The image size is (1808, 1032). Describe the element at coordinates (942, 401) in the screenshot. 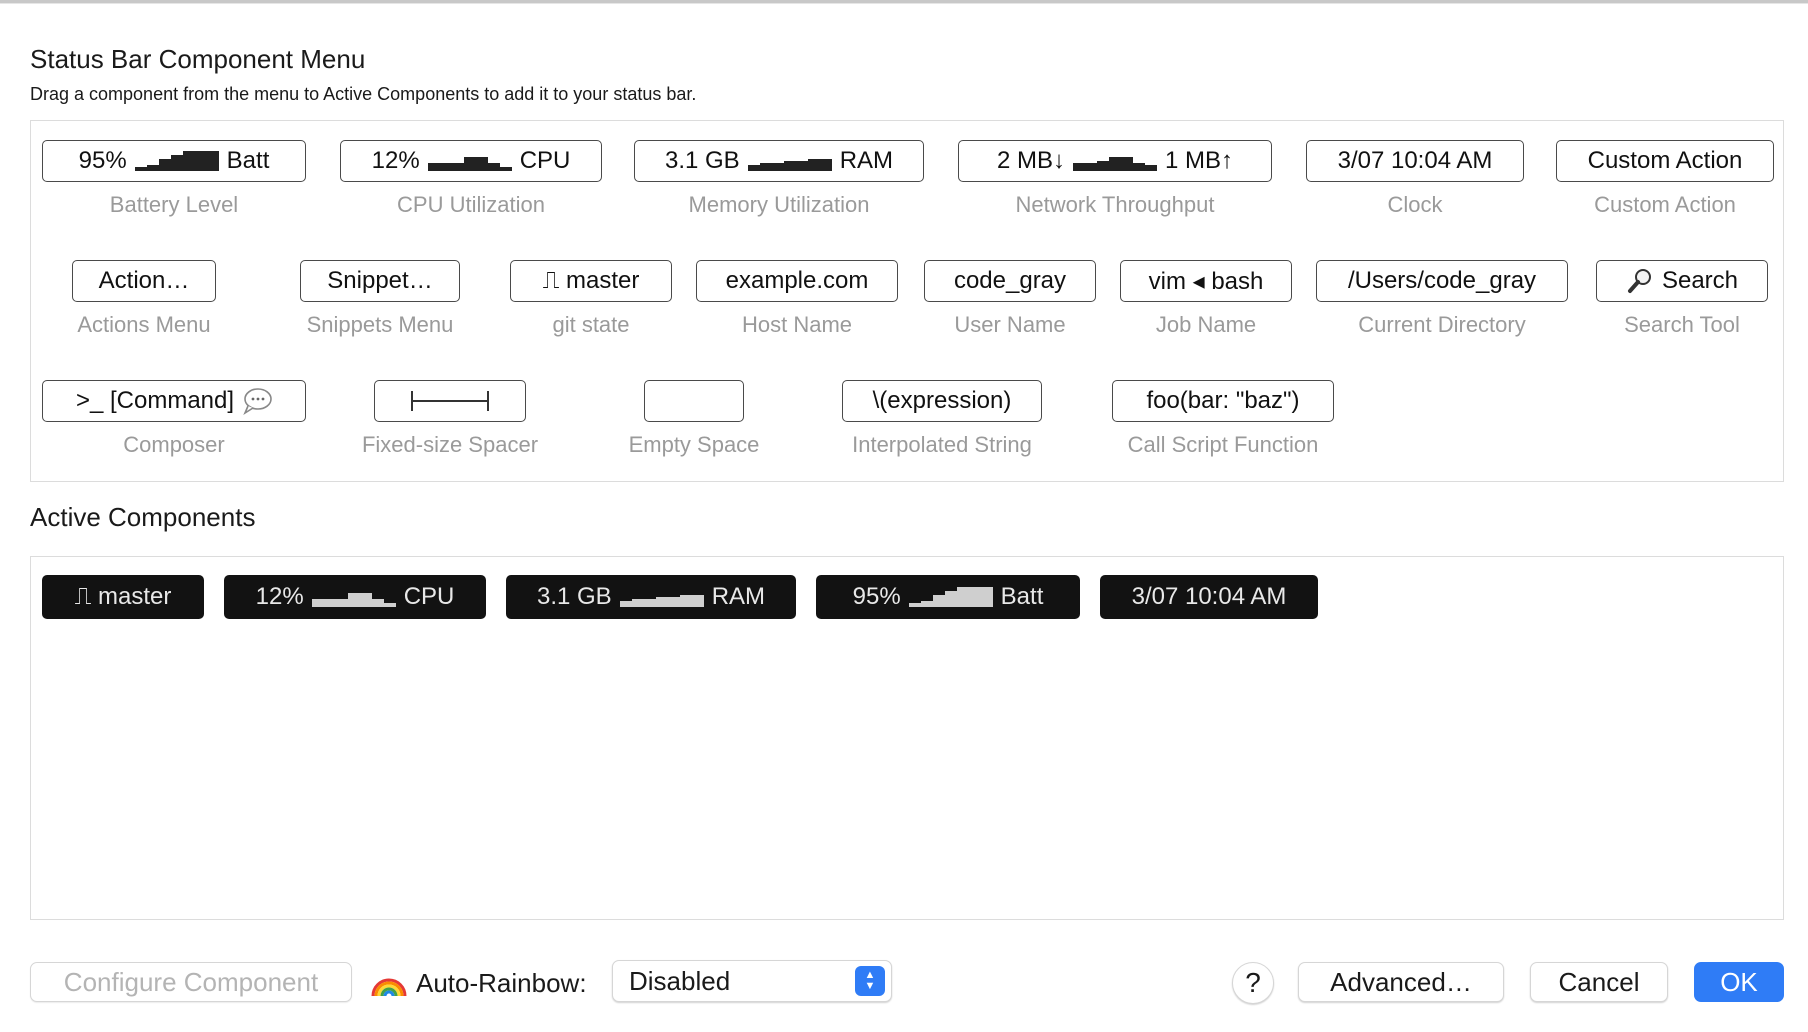

I see `interpolated-chip: \(expression)` at that location.